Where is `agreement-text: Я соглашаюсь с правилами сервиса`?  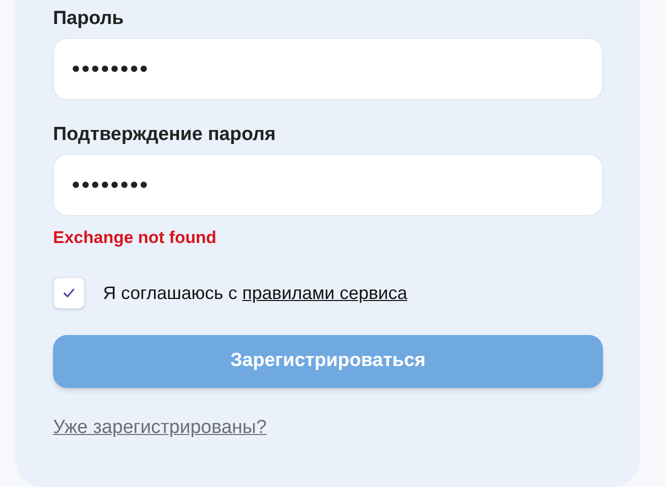 agreement-text: Я соглашаюсь с правилами сервиса is located at coordinates (255, 293).